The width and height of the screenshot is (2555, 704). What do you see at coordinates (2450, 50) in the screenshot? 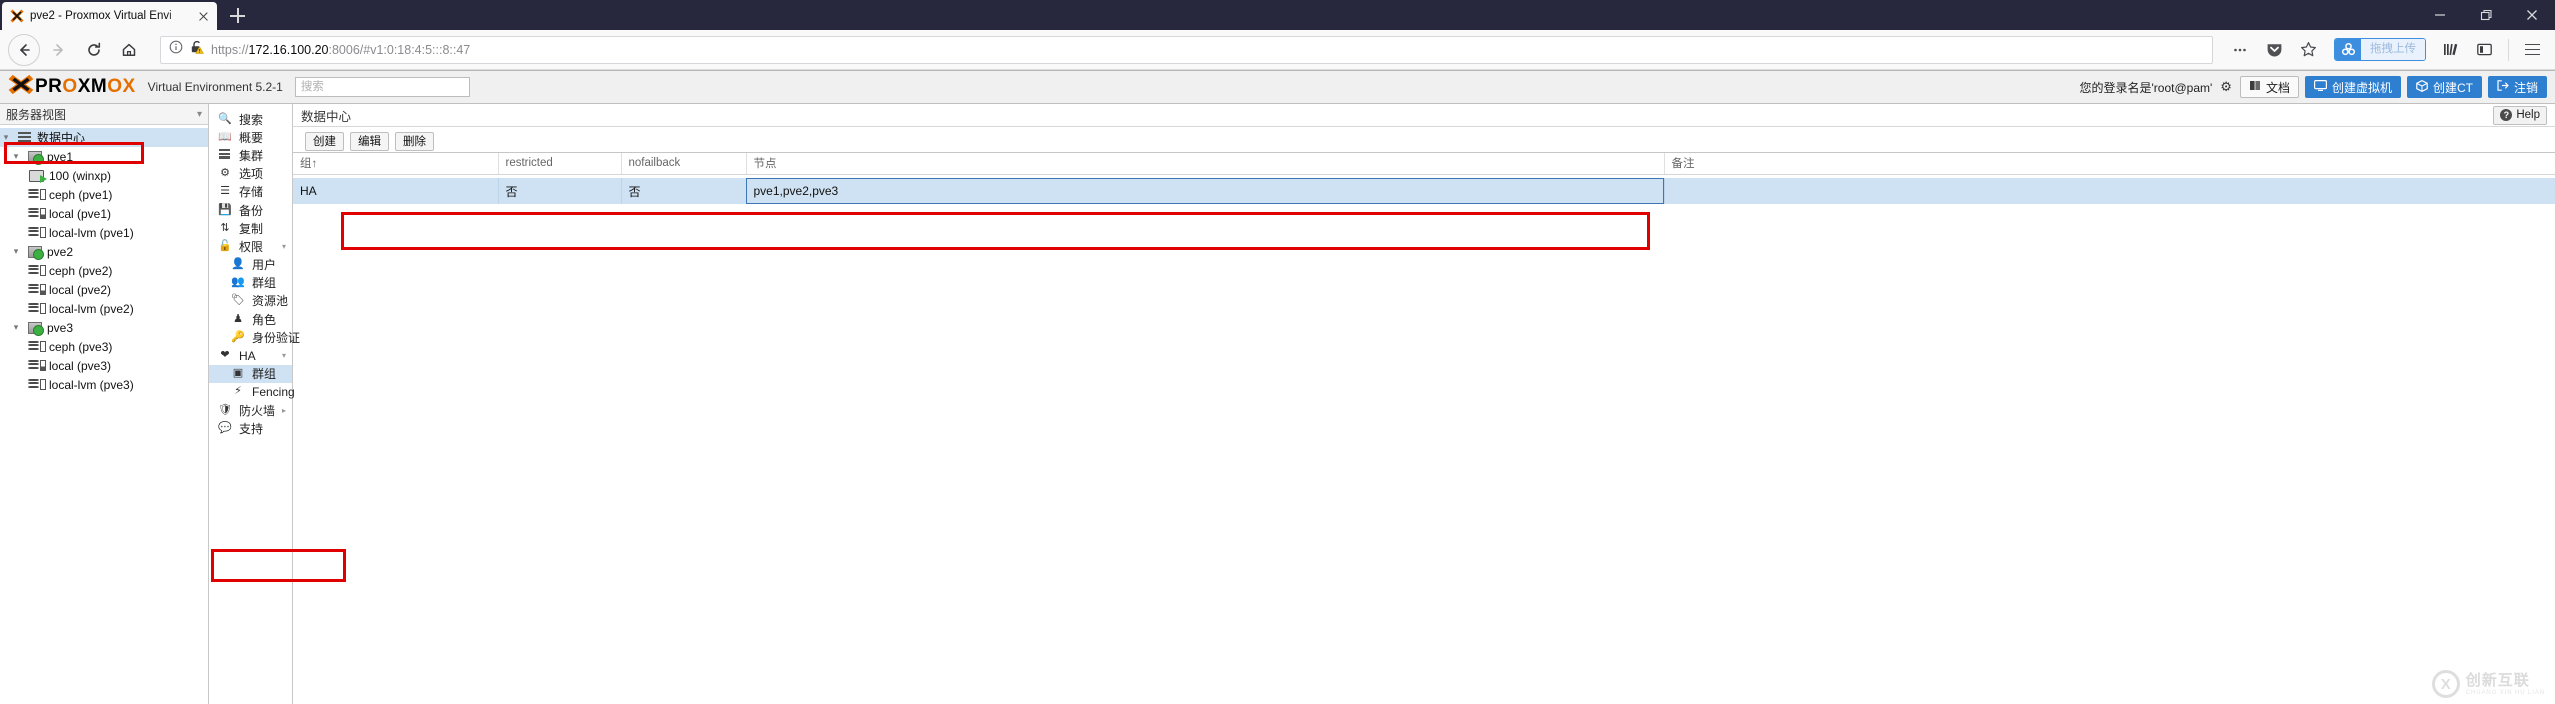
I see `library-icon` at bounding box center [2450, 50].